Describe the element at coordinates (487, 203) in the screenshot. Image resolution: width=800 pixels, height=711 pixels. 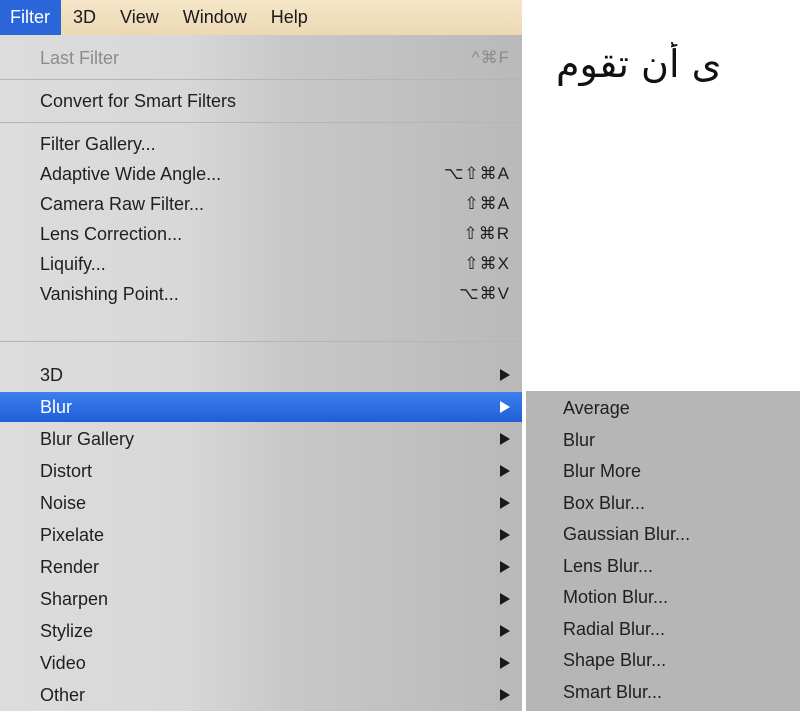
I see `menu-item-shortcut: ⇧⌘A` at that location.